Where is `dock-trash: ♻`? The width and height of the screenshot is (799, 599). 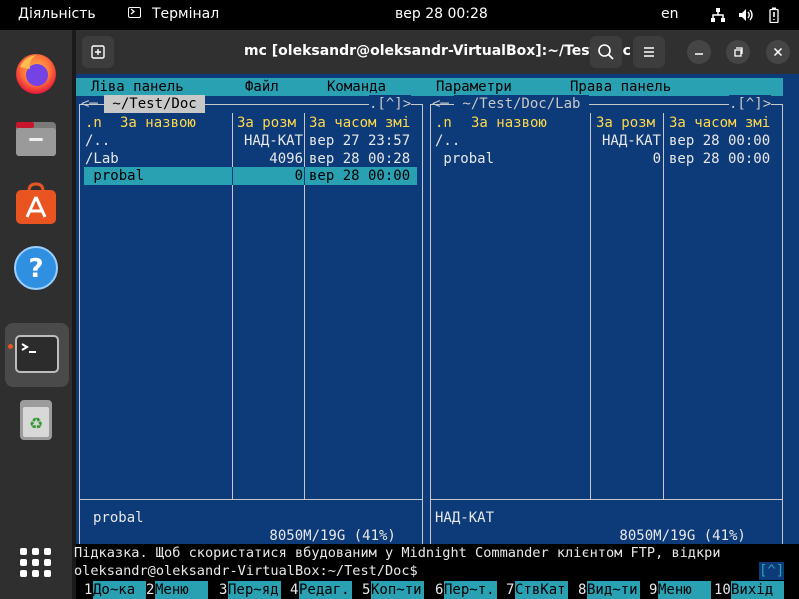 dock-trash: ♻ is located at coordinates (36, 422).